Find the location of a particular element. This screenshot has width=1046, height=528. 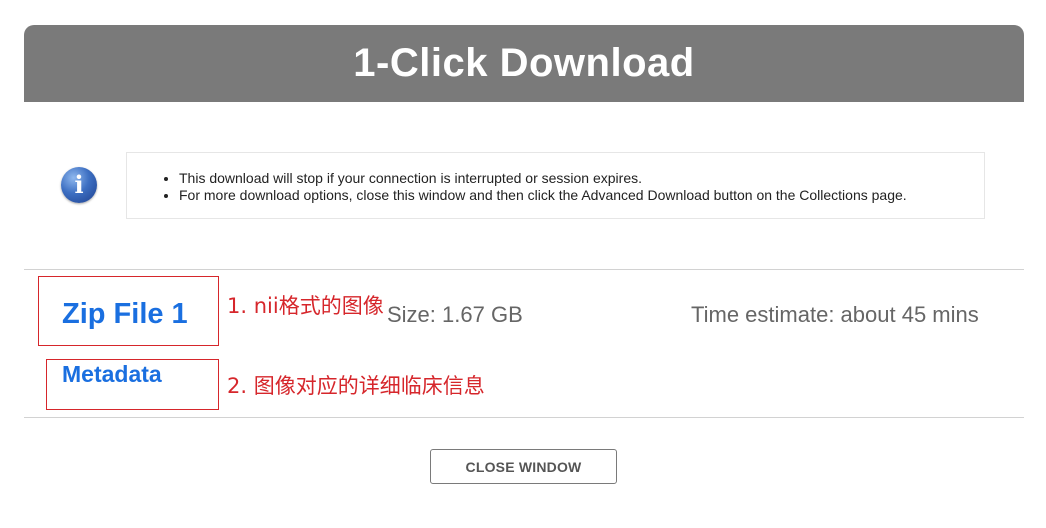

file-size: Size: 1.67 GB is located at coordinates (455, 314).